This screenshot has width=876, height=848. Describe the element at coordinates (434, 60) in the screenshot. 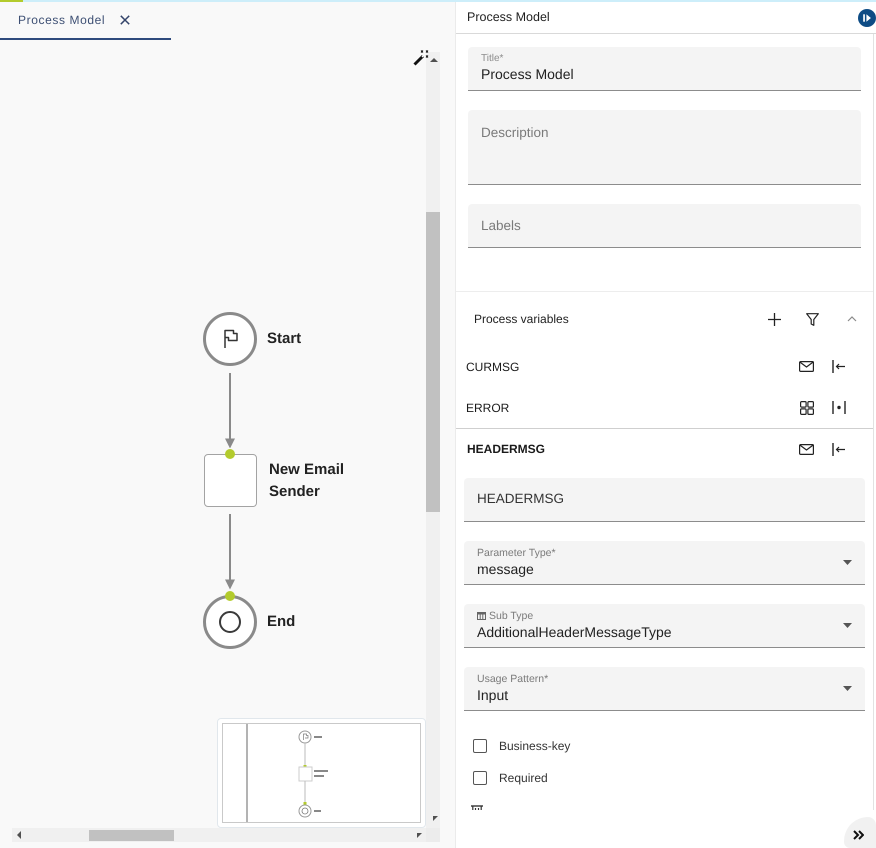

I see `scroll-up-icon` at that location.